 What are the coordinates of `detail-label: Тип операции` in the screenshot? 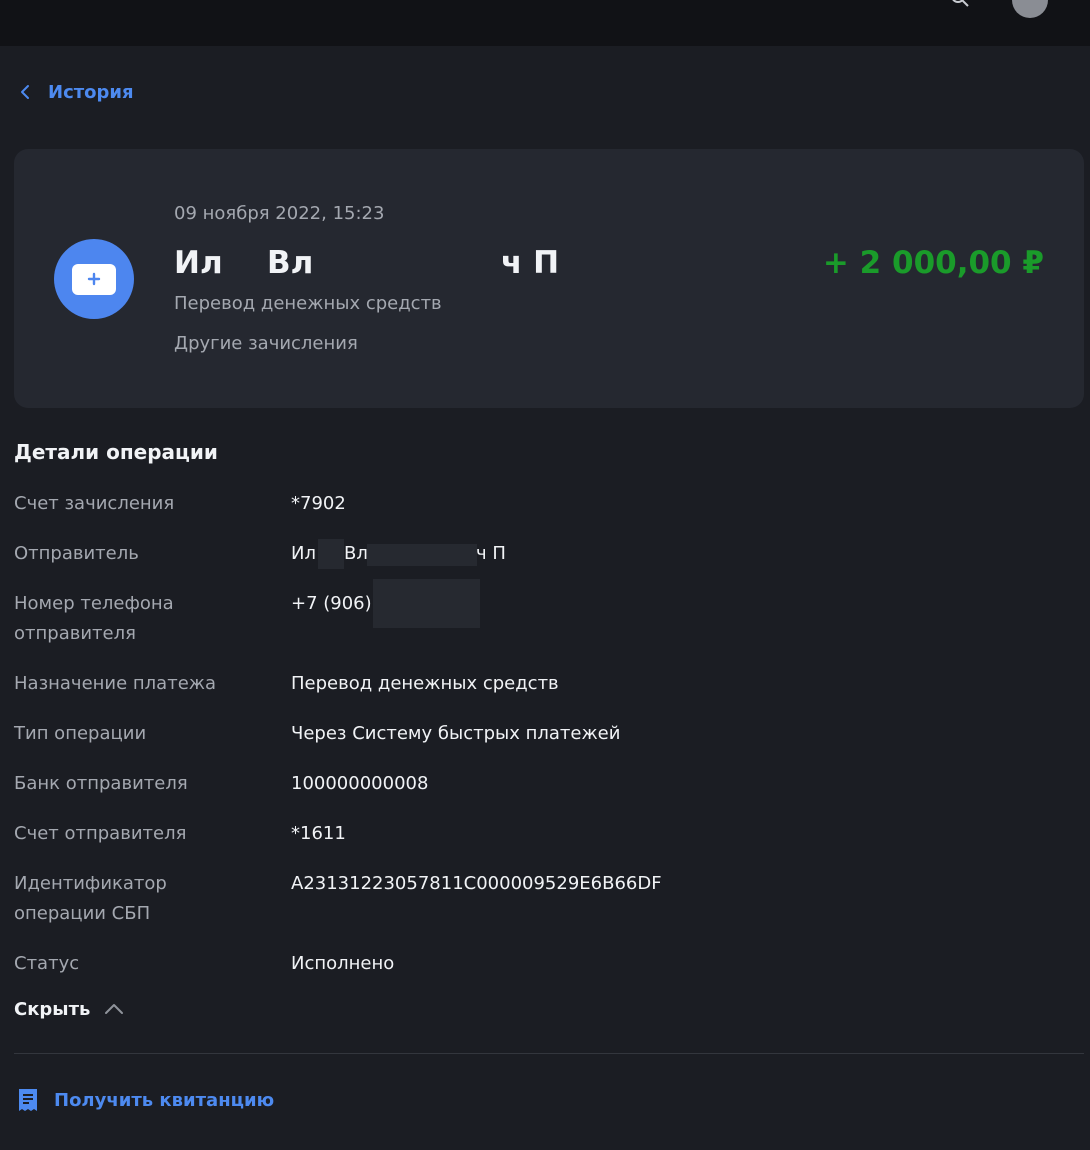 It's located at (80, 733).